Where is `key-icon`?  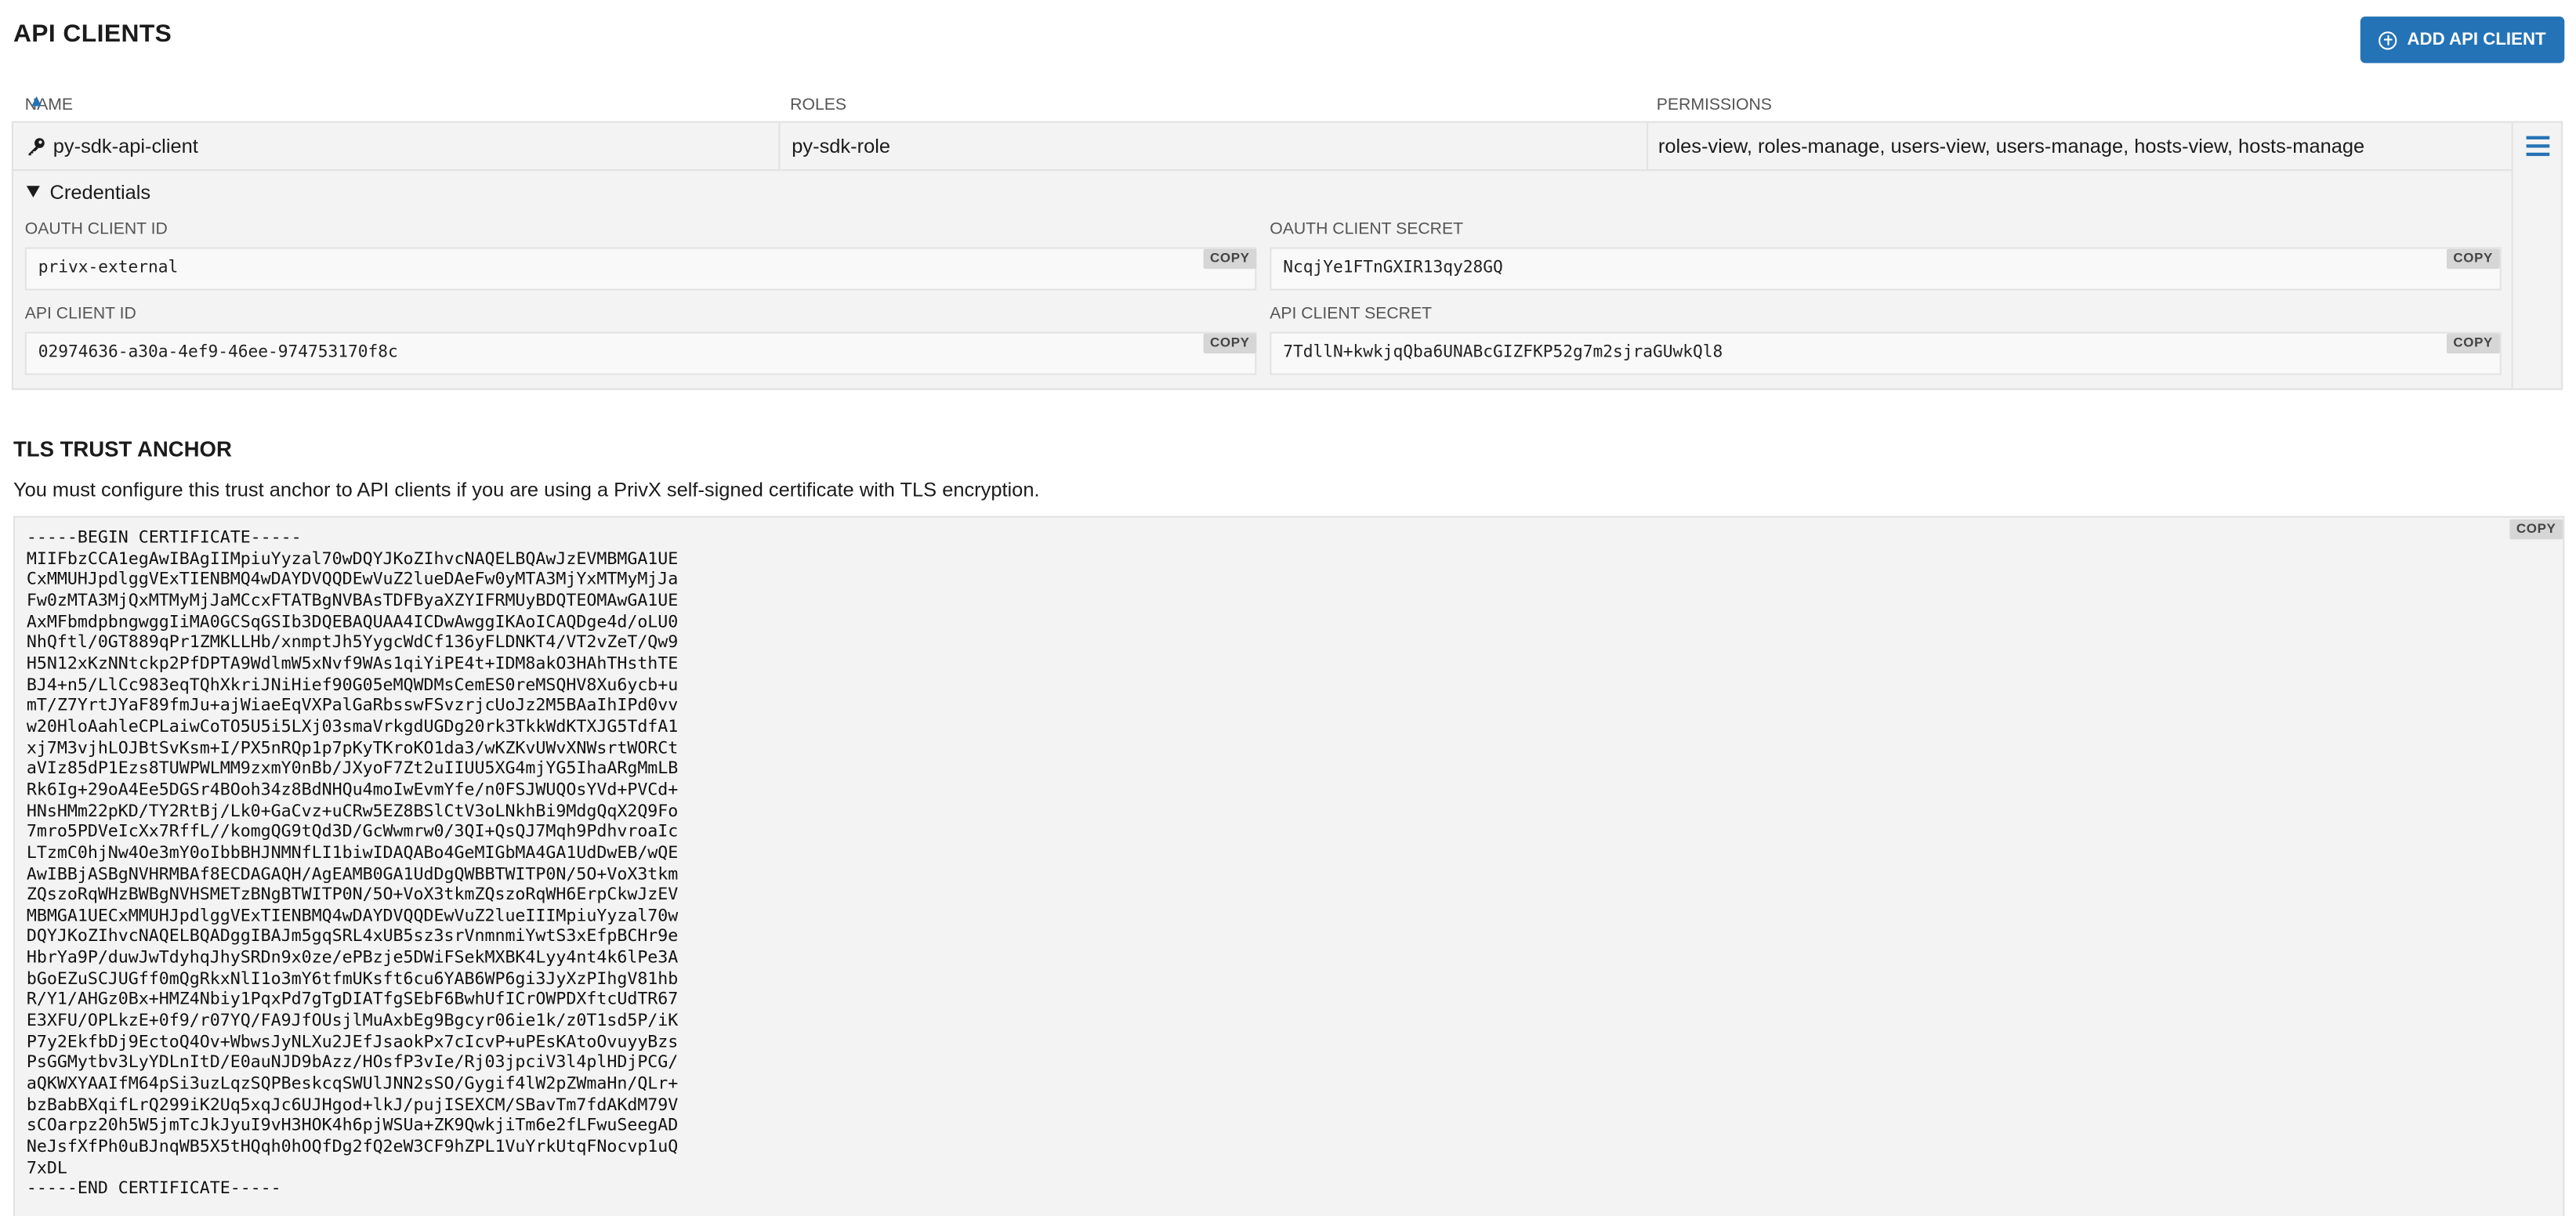
key-icon is located at coordinates (36, 147).